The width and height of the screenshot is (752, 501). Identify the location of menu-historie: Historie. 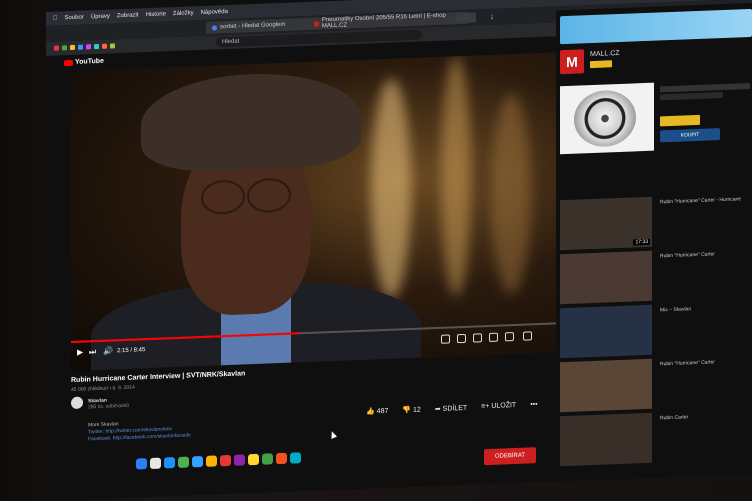
(156, 14).